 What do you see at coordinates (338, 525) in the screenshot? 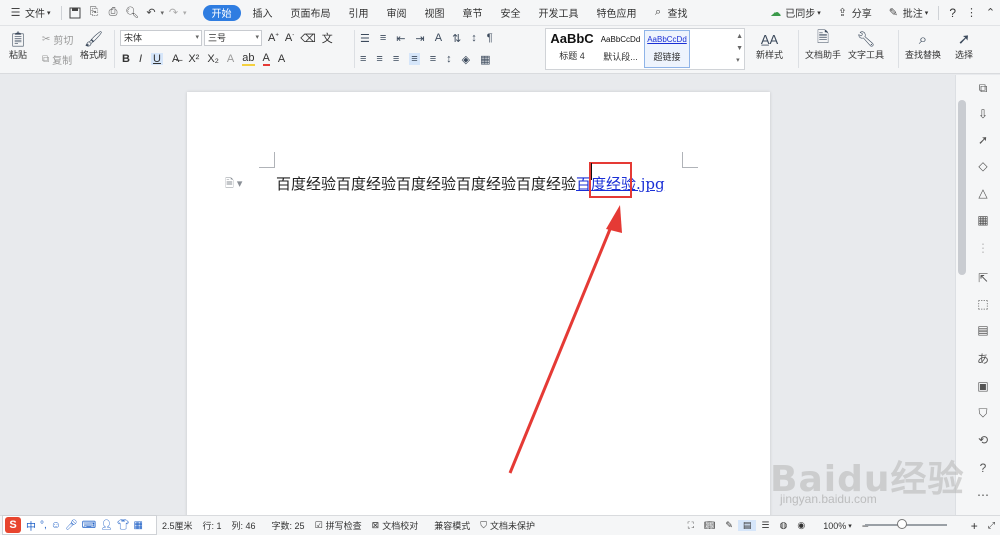
I see `spell-check-button: ☑ 拼写检查` at bounding box center [338, 525].